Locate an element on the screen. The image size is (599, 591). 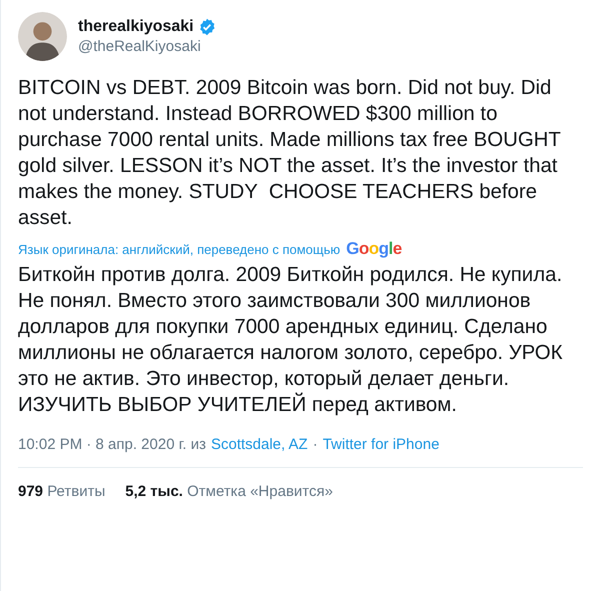
author-name: therealkiyosaki is located at coordinates (136, 27).